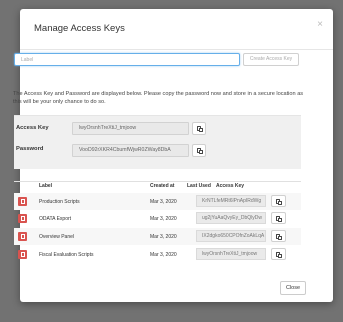 The width and height of the screenshot is (343, 322). I want to click on row-label: Fiscal Evaluation Scripts, so click(66, 255).